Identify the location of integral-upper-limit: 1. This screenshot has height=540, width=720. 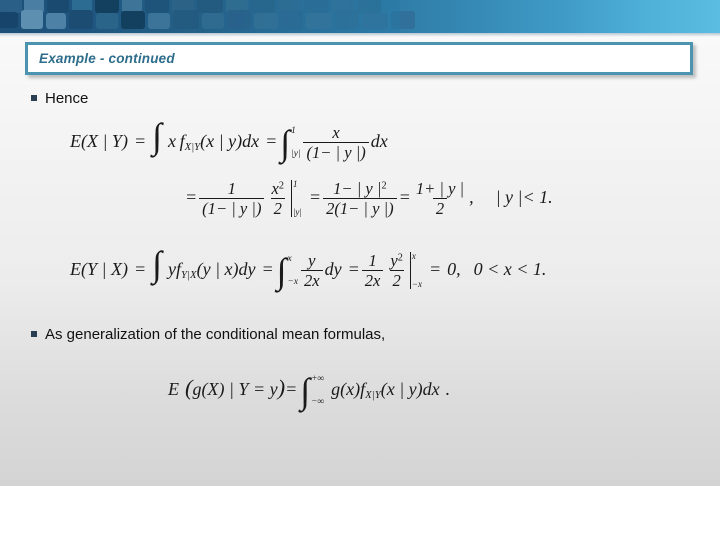
(293, 130).